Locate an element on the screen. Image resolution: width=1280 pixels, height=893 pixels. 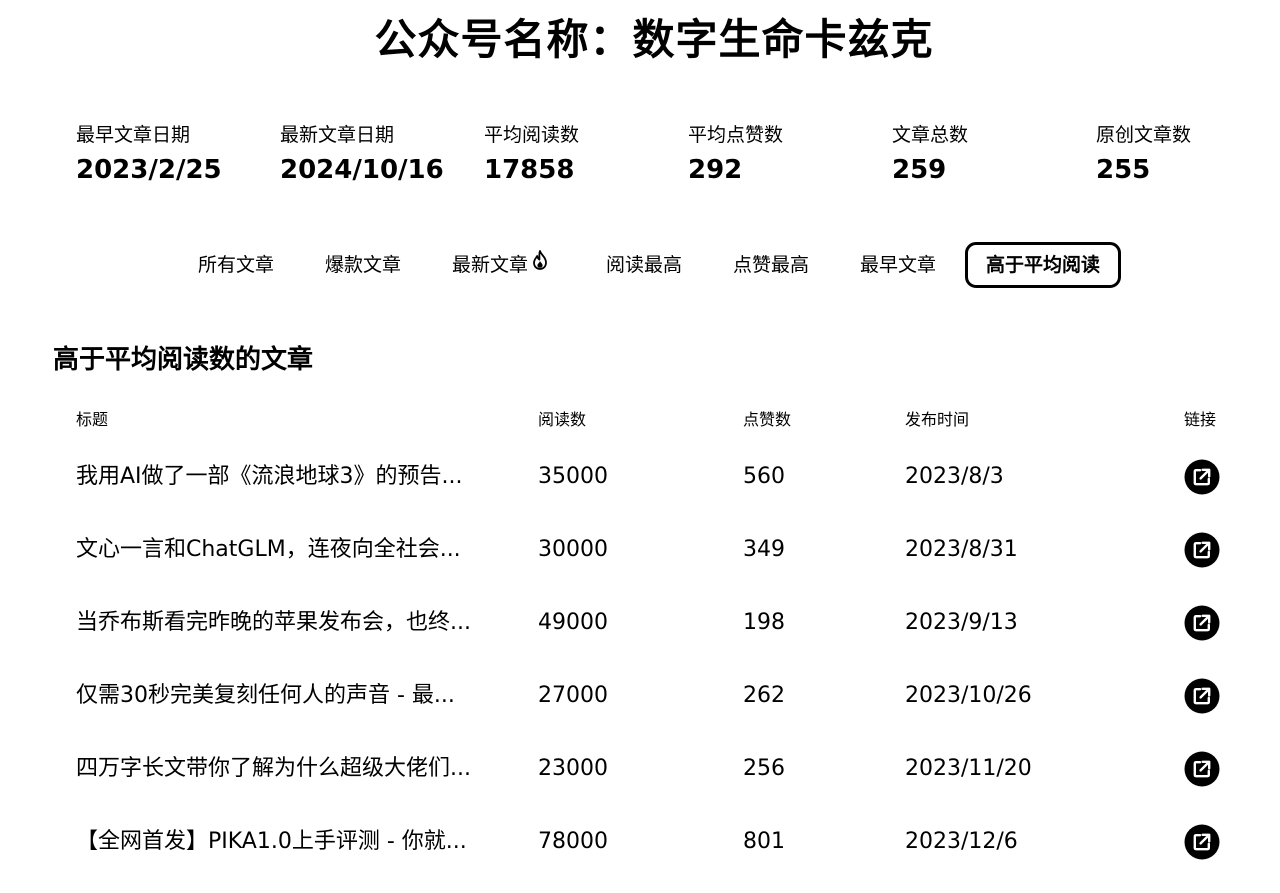
article-likes: 560 is located at coordinates (764, 476).